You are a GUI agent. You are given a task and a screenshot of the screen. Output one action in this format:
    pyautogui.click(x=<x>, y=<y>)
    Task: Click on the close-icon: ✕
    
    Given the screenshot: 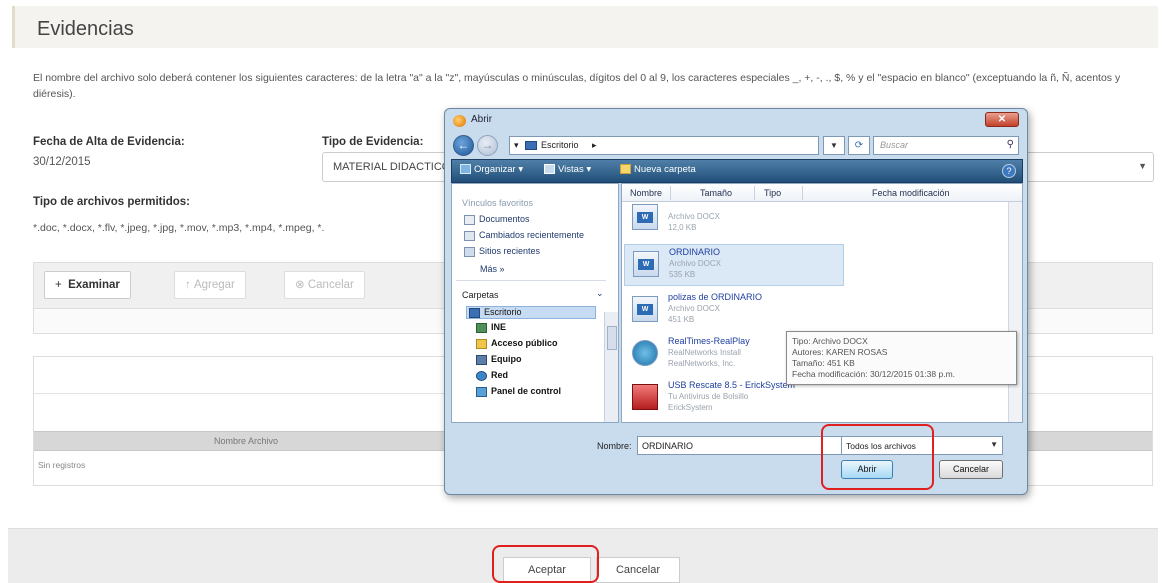 What is the action you would take?
    pyautogui.click(x=1002, y=119)
    